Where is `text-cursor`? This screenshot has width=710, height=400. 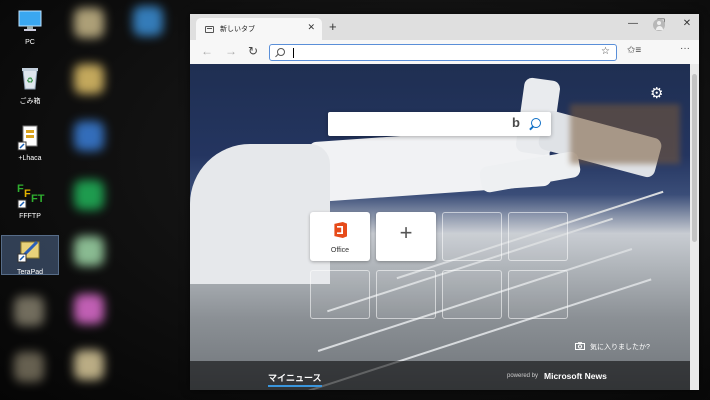 text-cursor is located at coordinates (293, 53).